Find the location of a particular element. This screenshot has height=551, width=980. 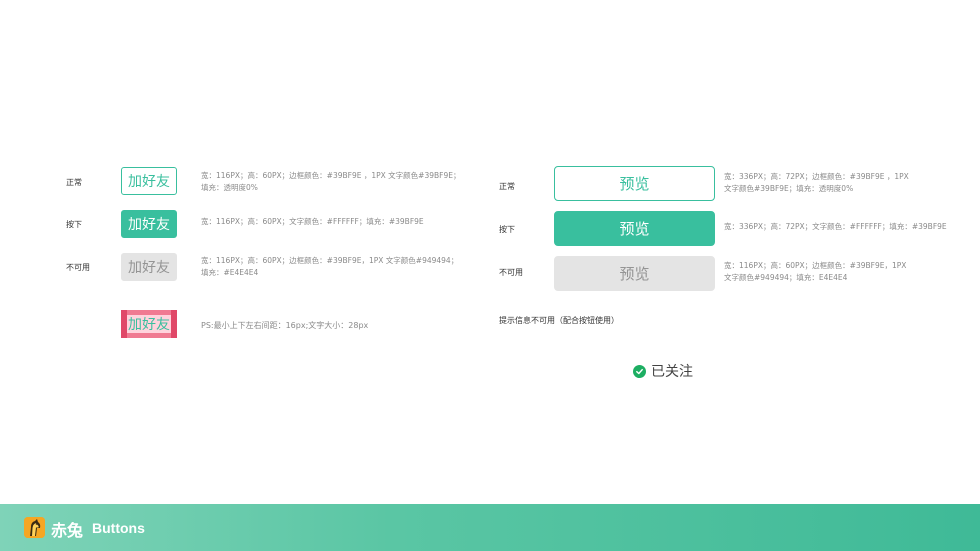

padding-demo-text: 加好友 is located at coordinates (149, 324).